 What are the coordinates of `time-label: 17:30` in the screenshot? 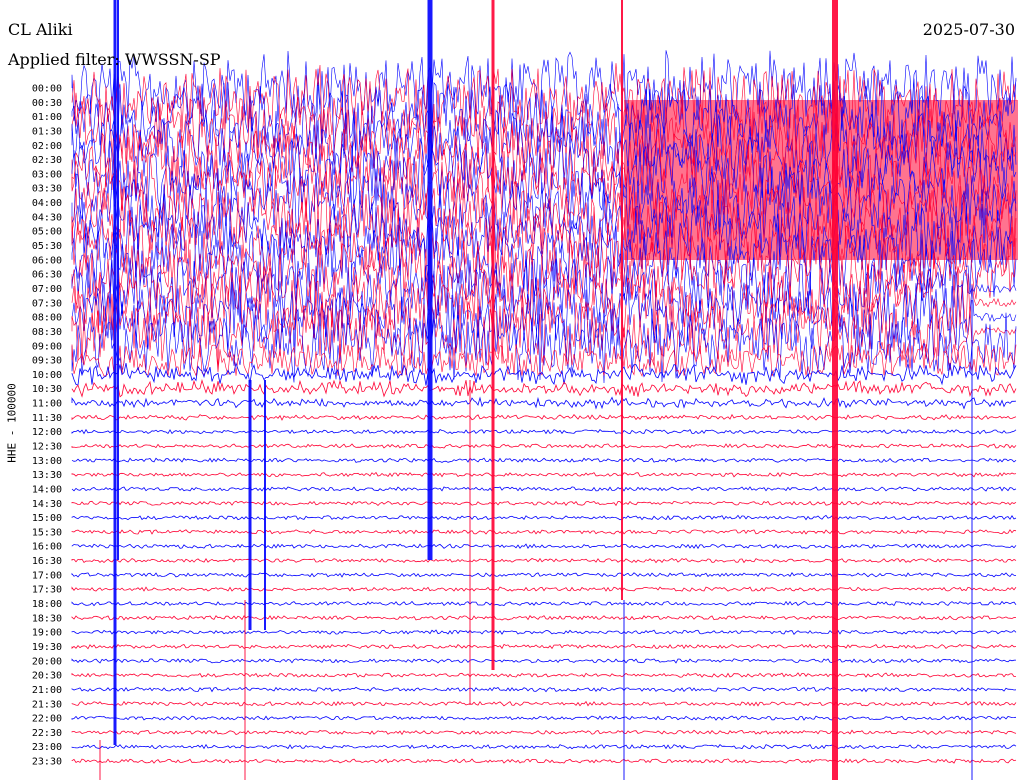 It's located at (47, 590).